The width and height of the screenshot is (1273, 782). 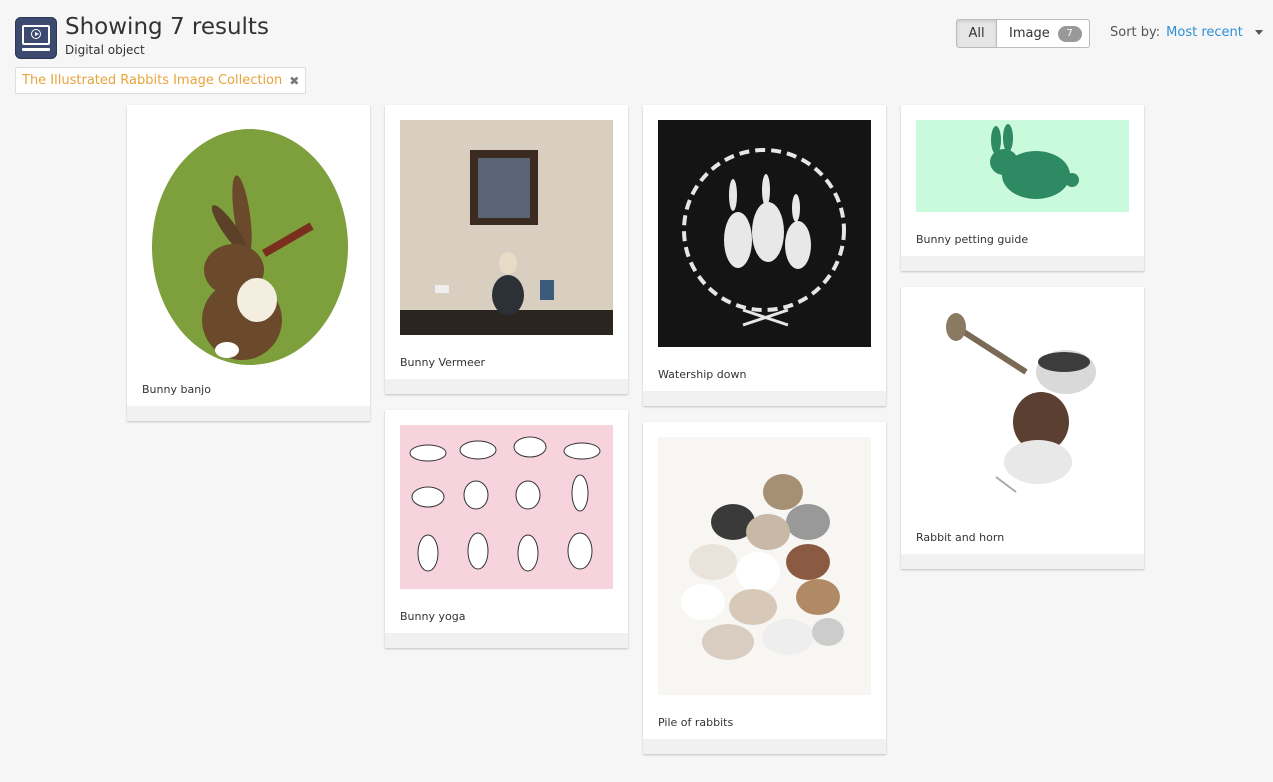 I want to click on result-card-bunny-banjo: Bunny banjo, so click(x=248, y=263).